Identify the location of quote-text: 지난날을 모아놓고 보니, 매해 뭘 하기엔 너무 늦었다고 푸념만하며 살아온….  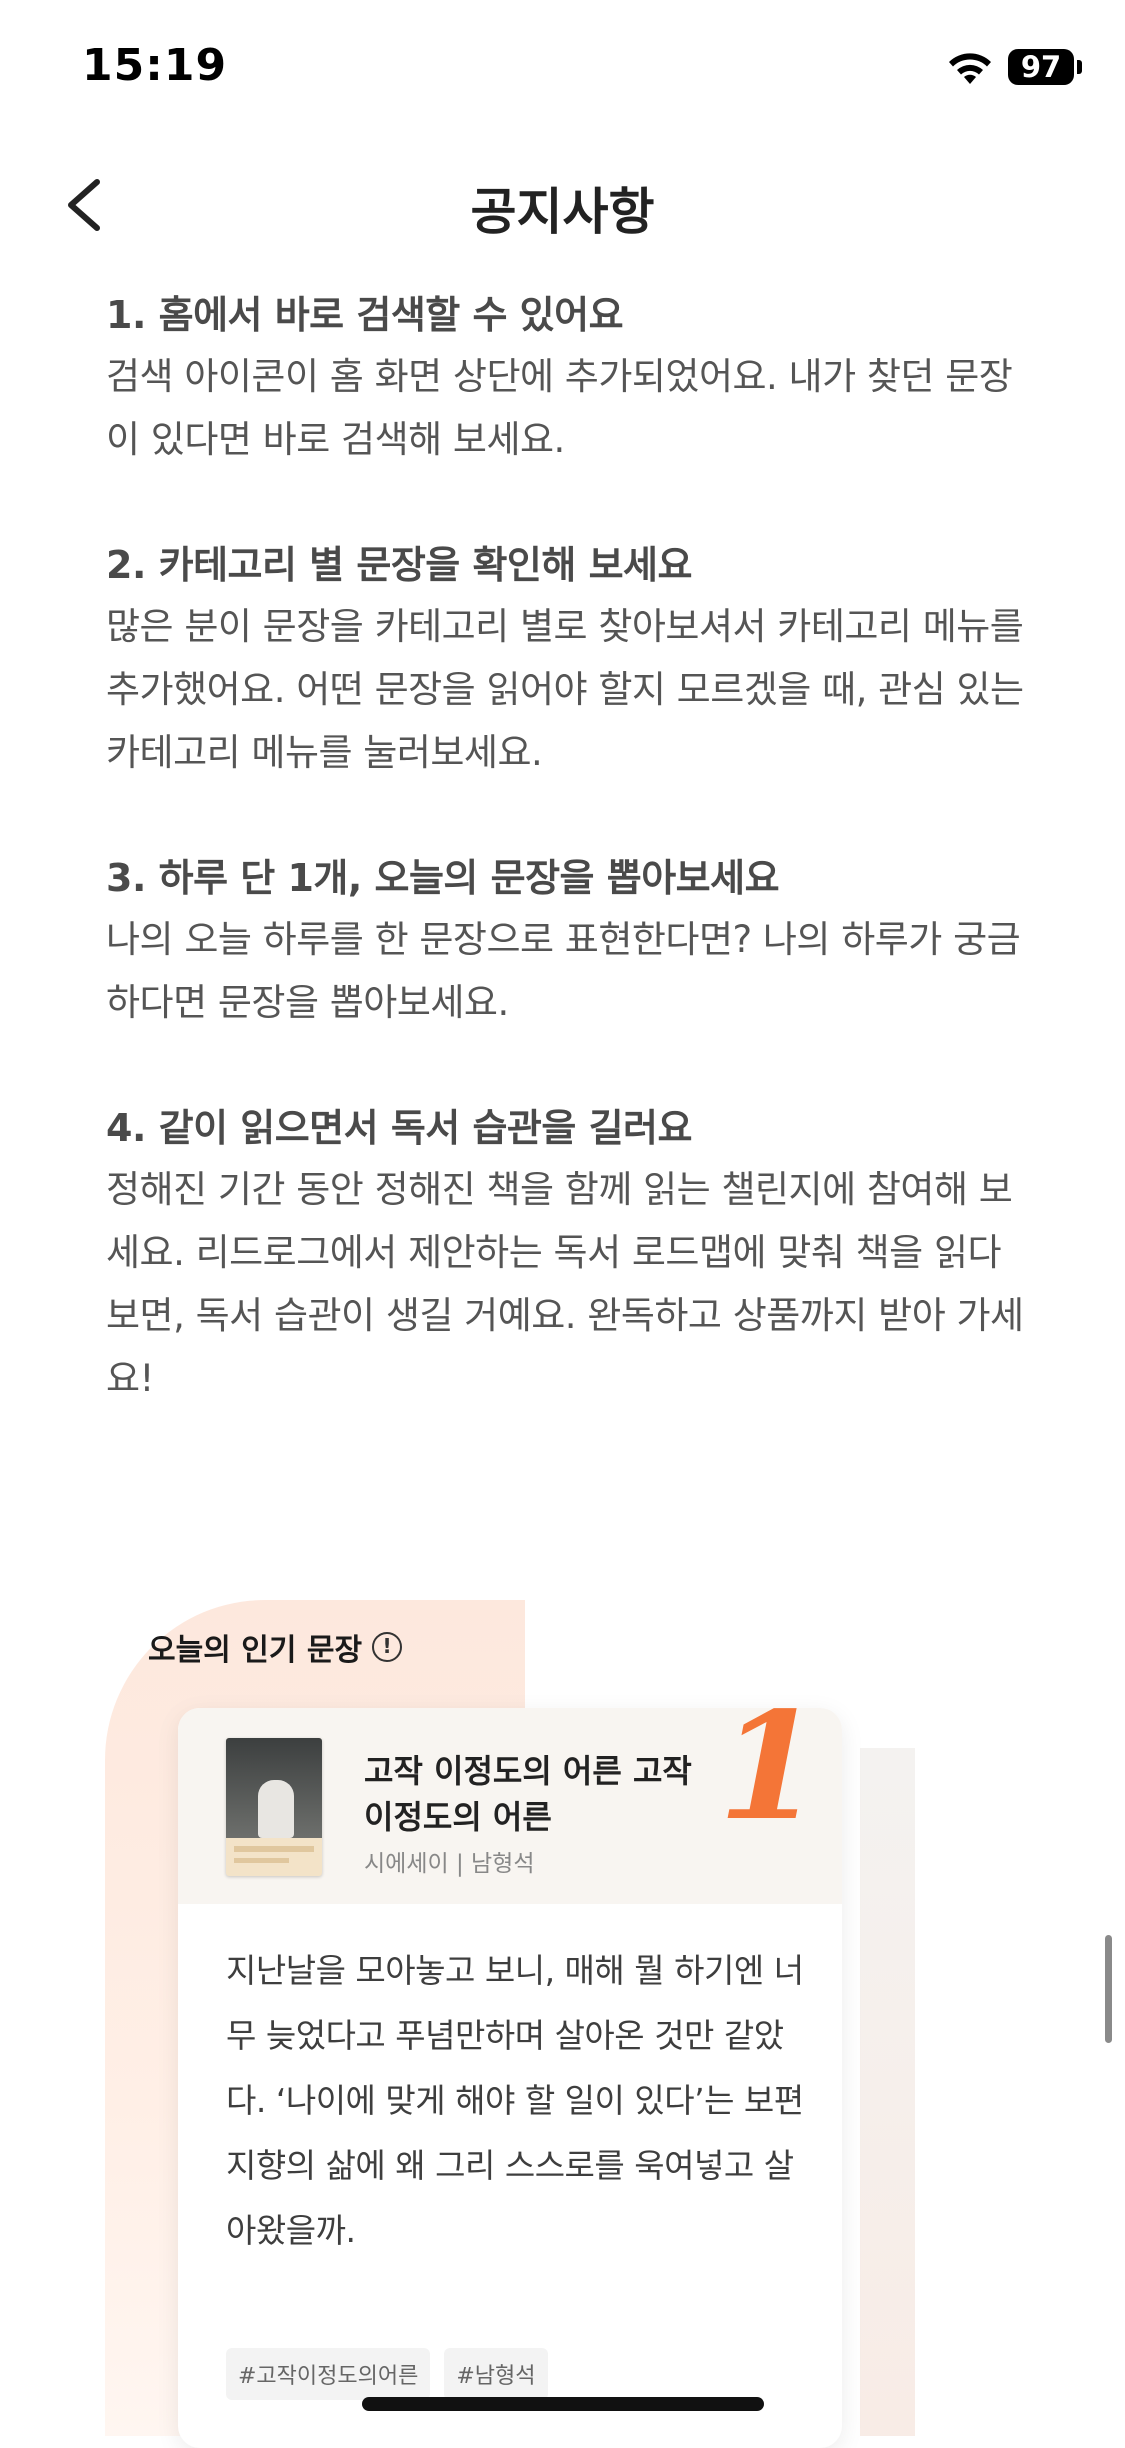
(515, 2100).